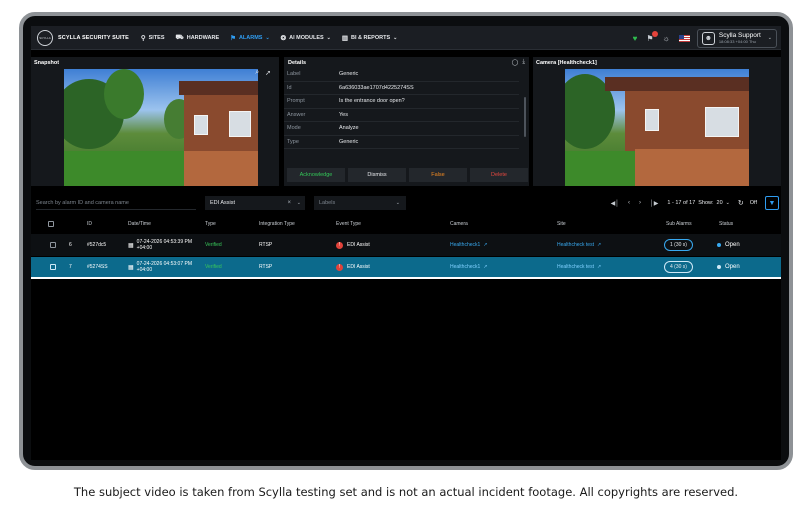 This screenshot has height=519, width=812. I want to click on download-icon: ⤓, so click(523, 62).